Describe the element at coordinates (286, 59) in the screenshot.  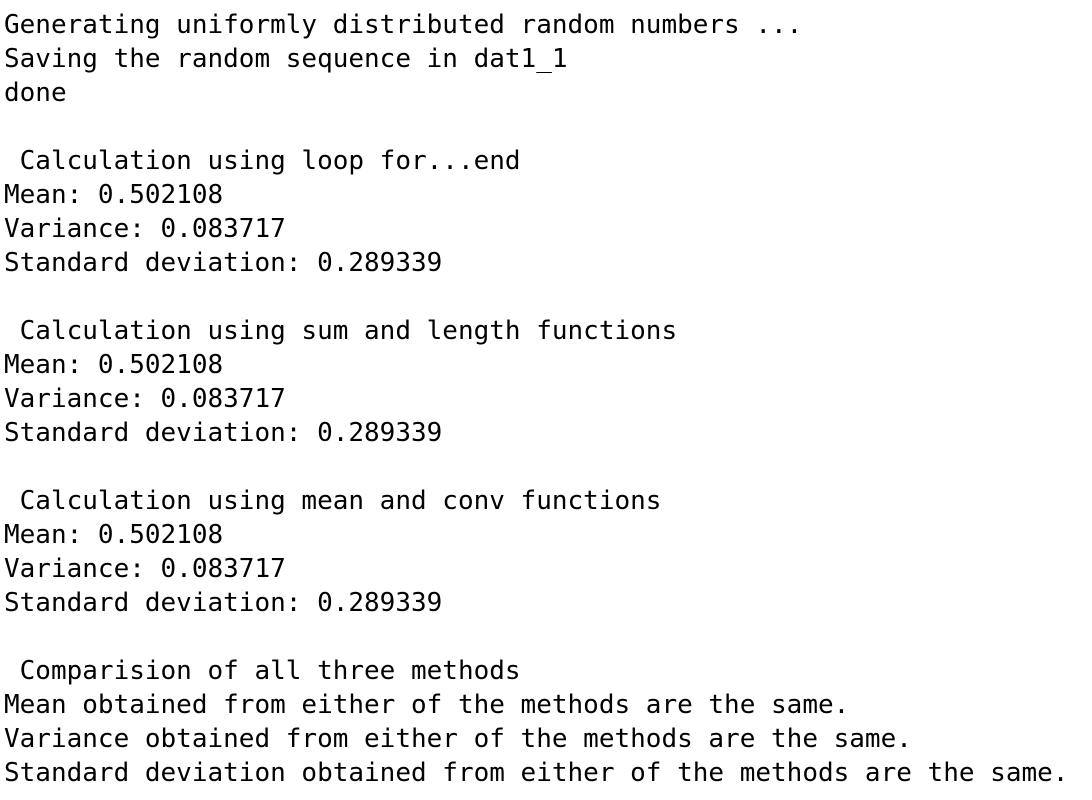
I see `console-line: Saving the random sequence in dat1_1` at that location.